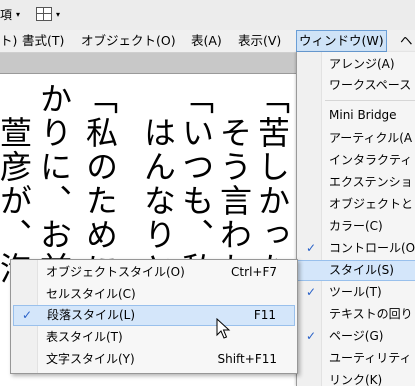 The width and height of the screenshot is (415, 386). Describe the element at coordinates (356, 226) in the screenshot. I see `window-menu-item: カラー(C)` at that location.